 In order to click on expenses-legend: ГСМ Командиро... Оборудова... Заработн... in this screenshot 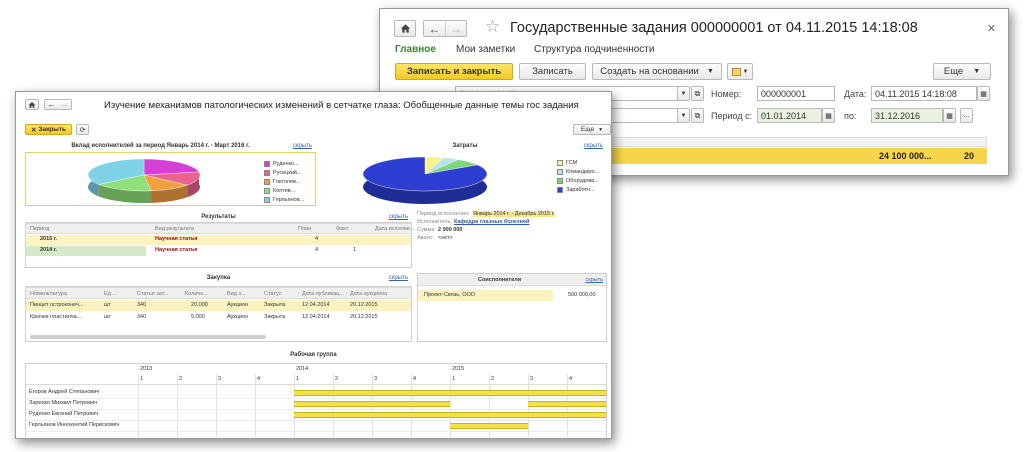, I will do `click(583, 182)`.